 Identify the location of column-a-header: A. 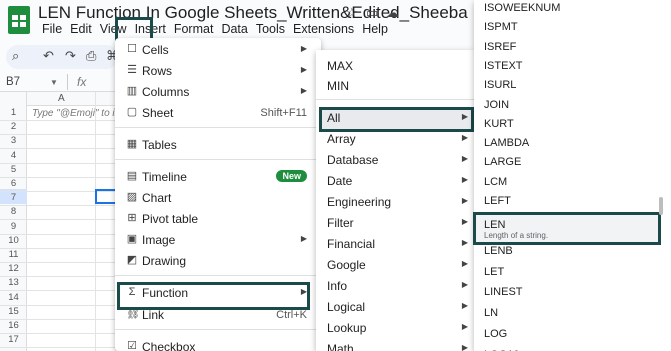
(61, 98).